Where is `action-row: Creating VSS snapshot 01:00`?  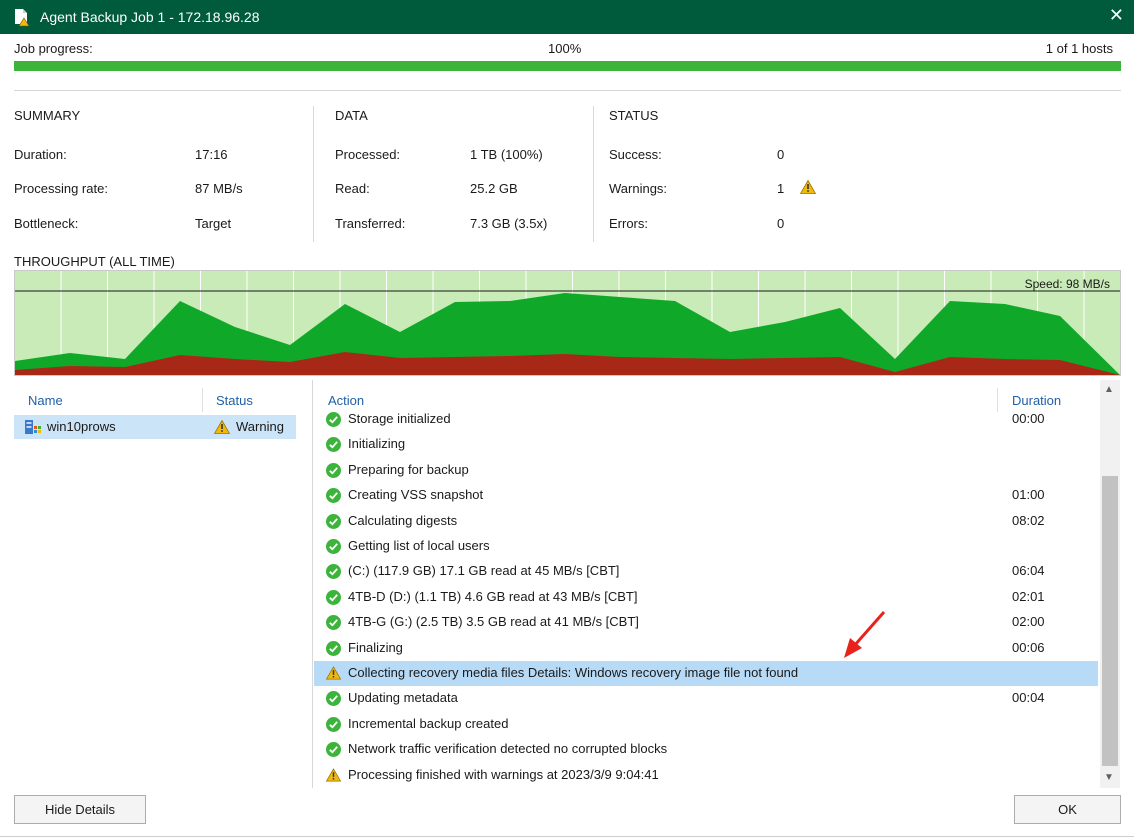 action-row: Creating VSS snapshot 01:00 is located at coordinates (706, 495).